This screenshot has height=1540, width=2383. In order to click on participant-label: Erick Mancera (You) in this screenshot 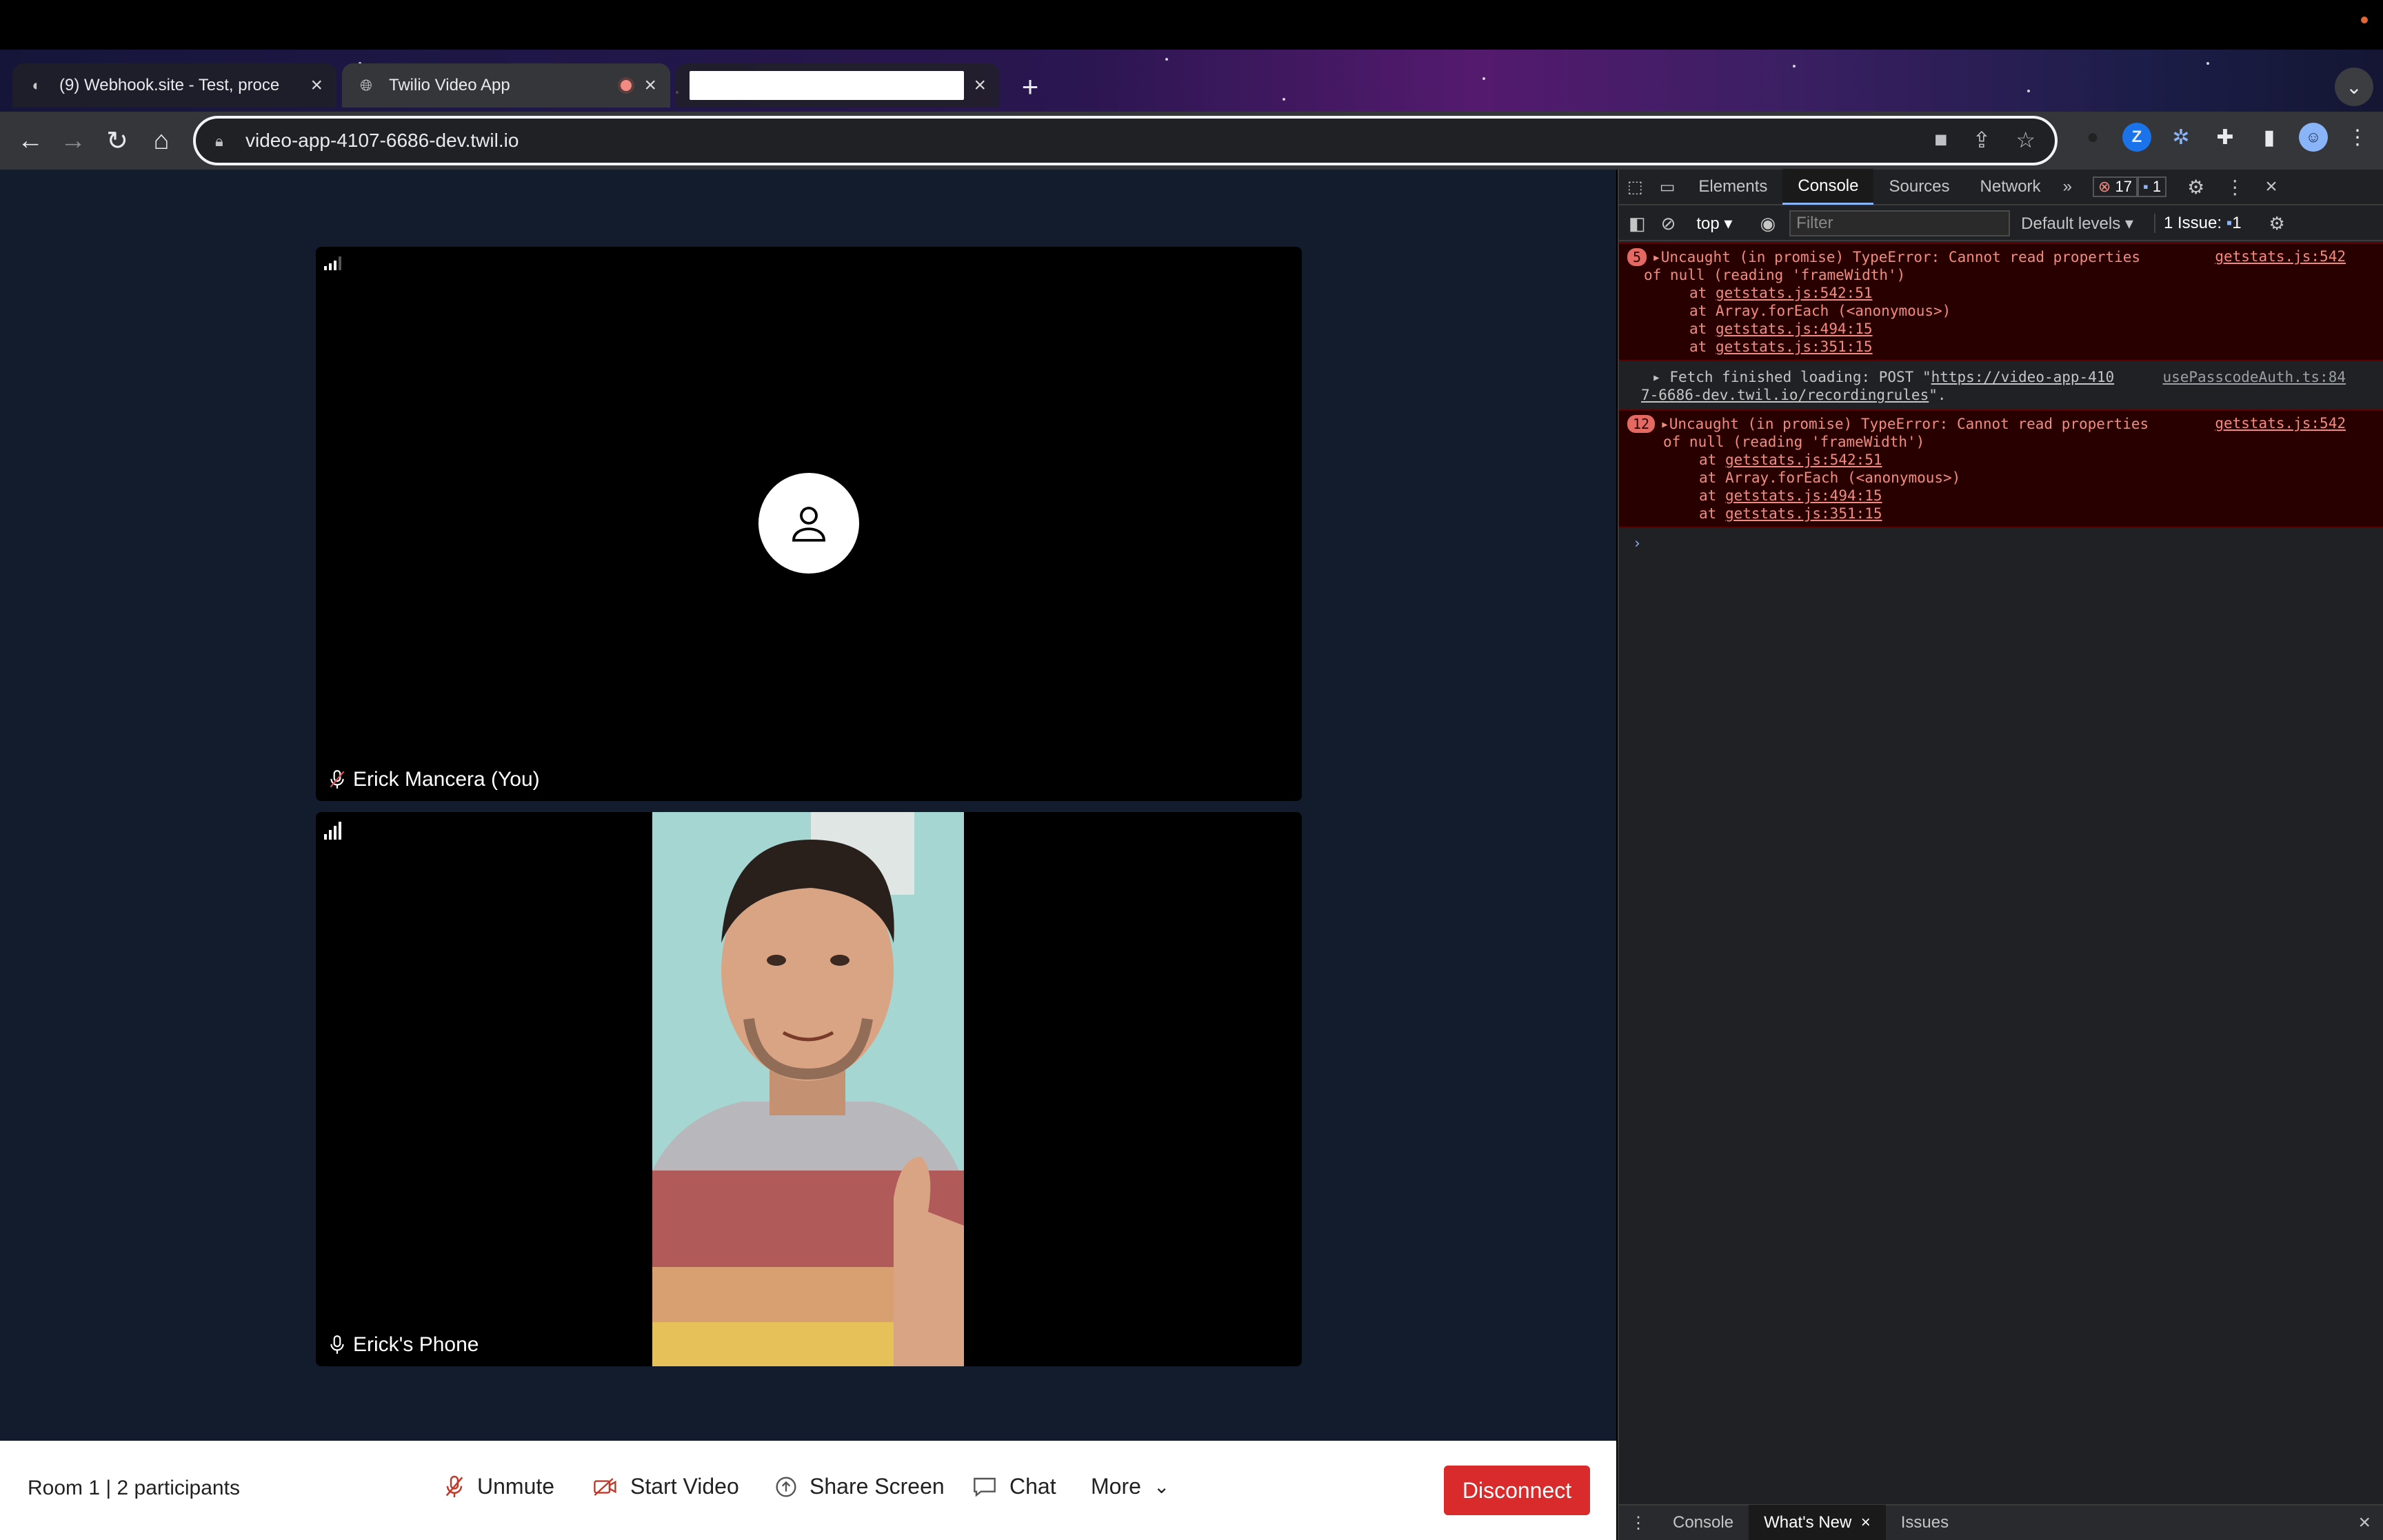, I will do `click(434, 780)`.